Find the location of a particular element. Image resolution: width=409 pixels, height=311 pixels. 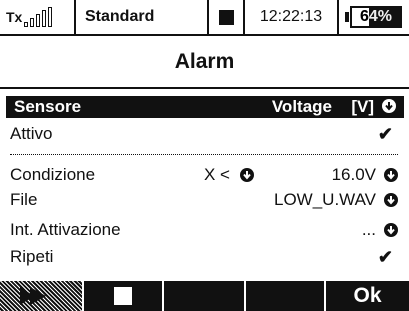

clock: 12:22:13 is located at coordinates (292, 17).